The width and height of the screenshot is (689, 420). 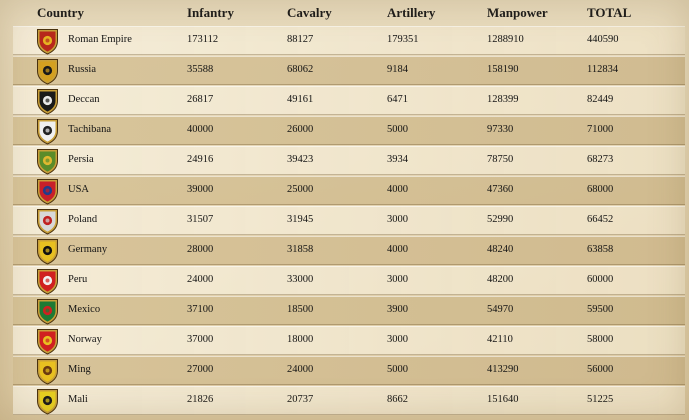 I want to click on germany-shield-icon, so click(x=47, y=252).